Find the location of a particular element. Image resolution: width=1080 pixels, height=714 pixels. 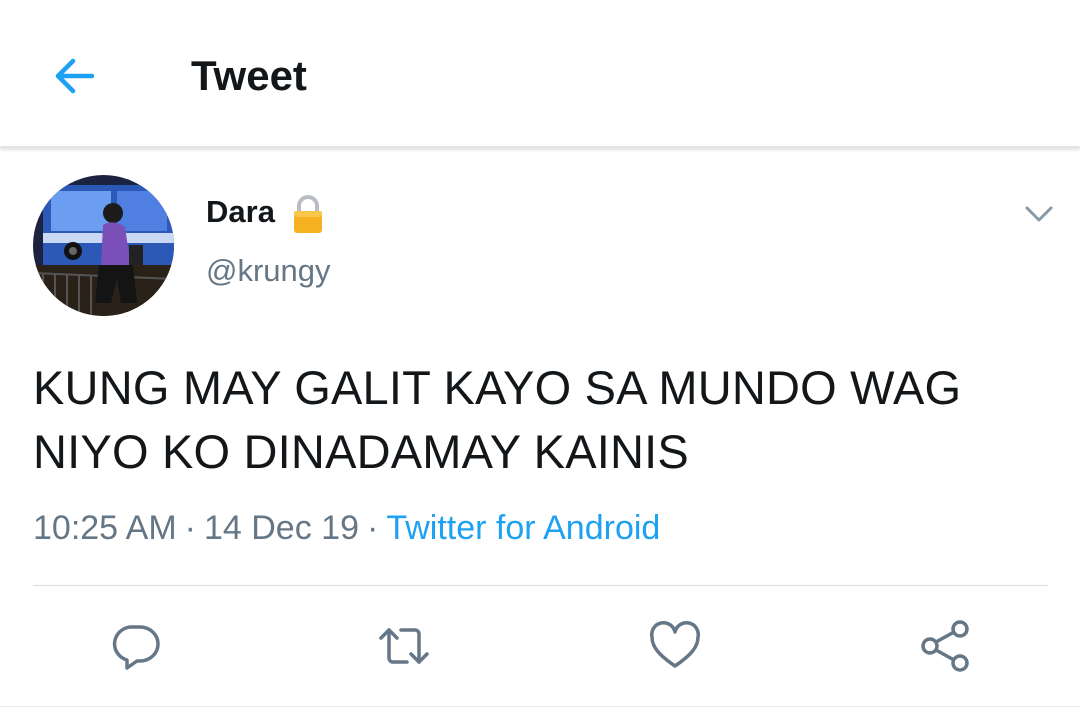

share-icon is located at coordinates (945, 646).